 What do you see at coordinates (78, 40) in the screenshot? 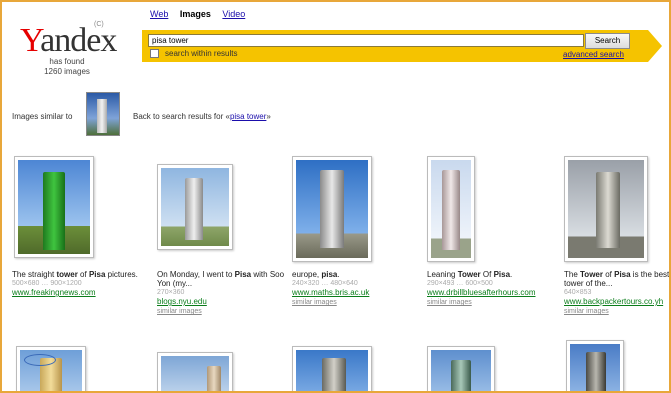
I see `logo-letters: andex` at bounding box center [78, 40].